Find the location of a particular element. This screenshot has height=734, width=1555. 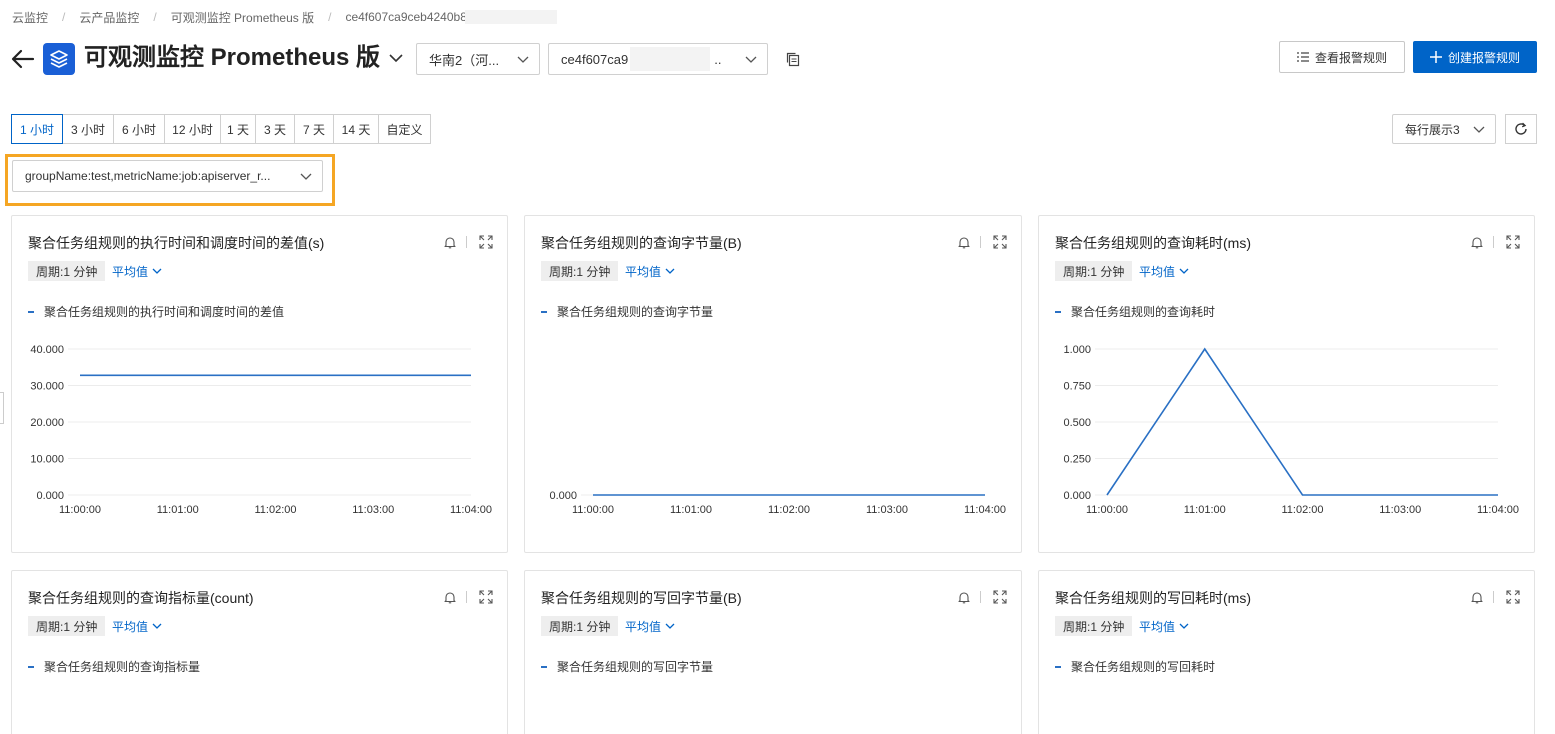

card-title: 聚合任务组规则的写回字节量(B) is located at coordinates (641, 598).